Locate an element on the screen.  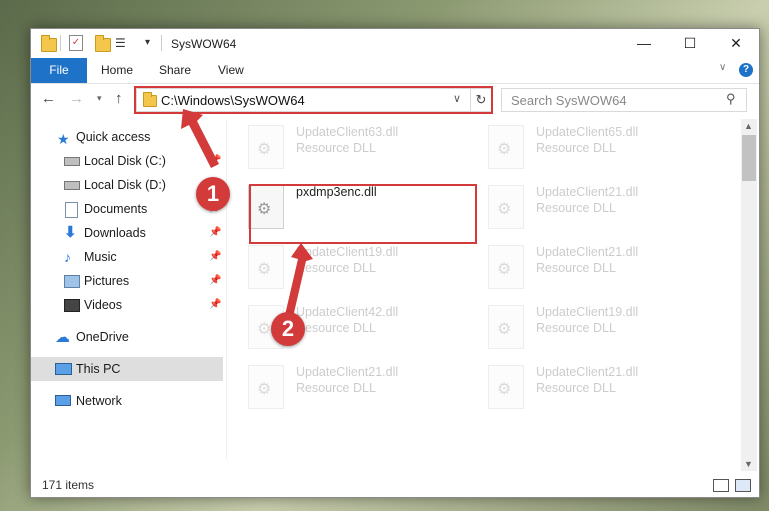
step-2-badge: 2 is located at coordinates (288, 329).